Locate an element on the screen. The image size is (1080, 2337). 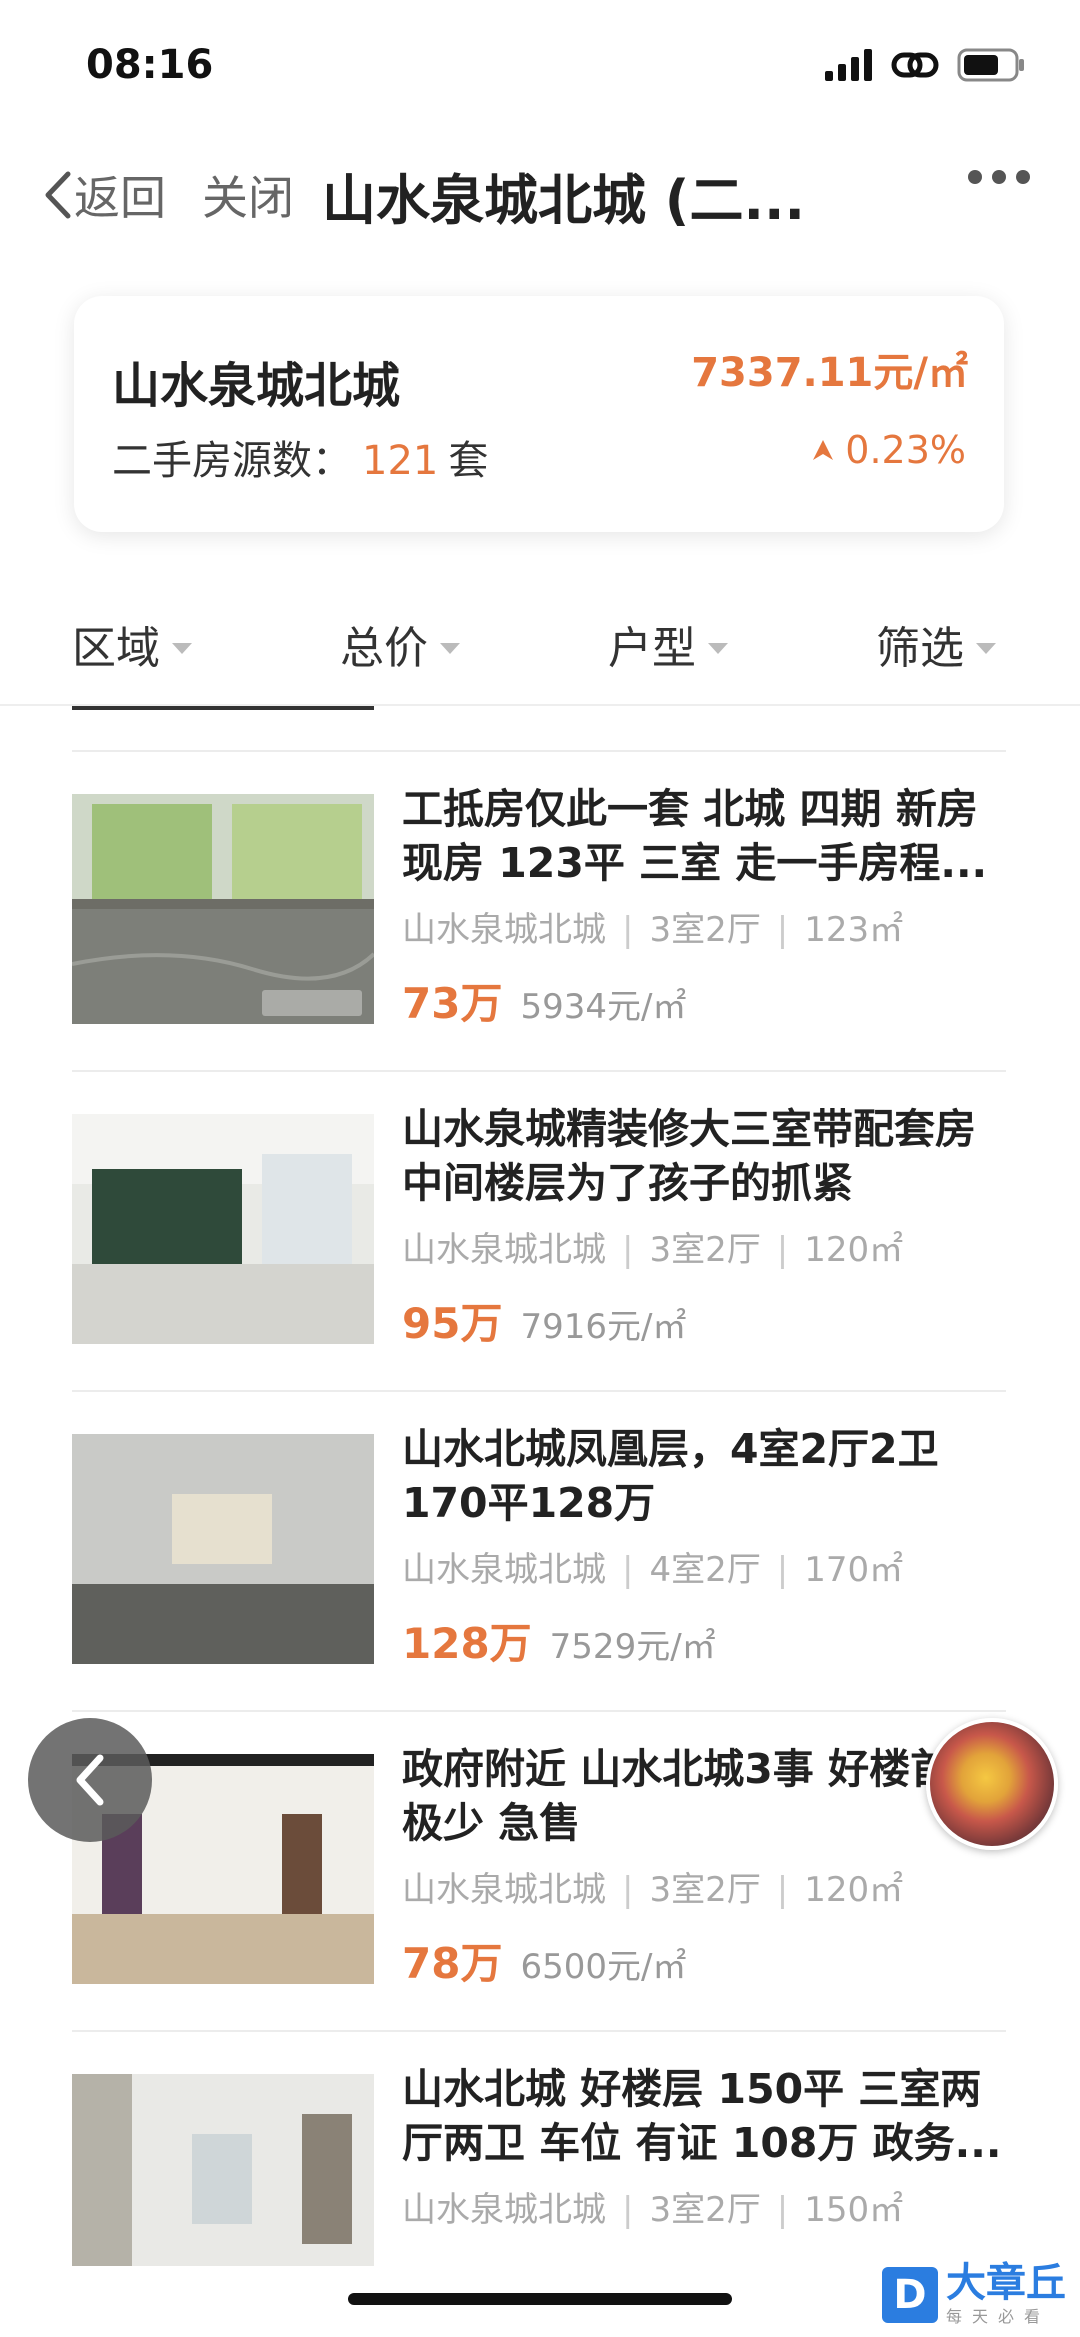
floating-avatar is located at coordinates (992, 1784).